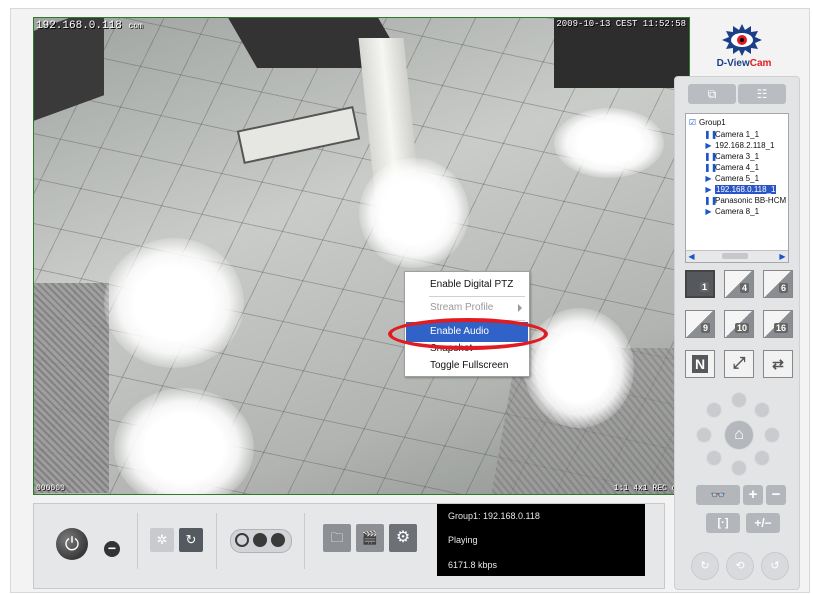 The image size is (813, 594). I want to click on layout-10-button: 10, so click(739, 324).